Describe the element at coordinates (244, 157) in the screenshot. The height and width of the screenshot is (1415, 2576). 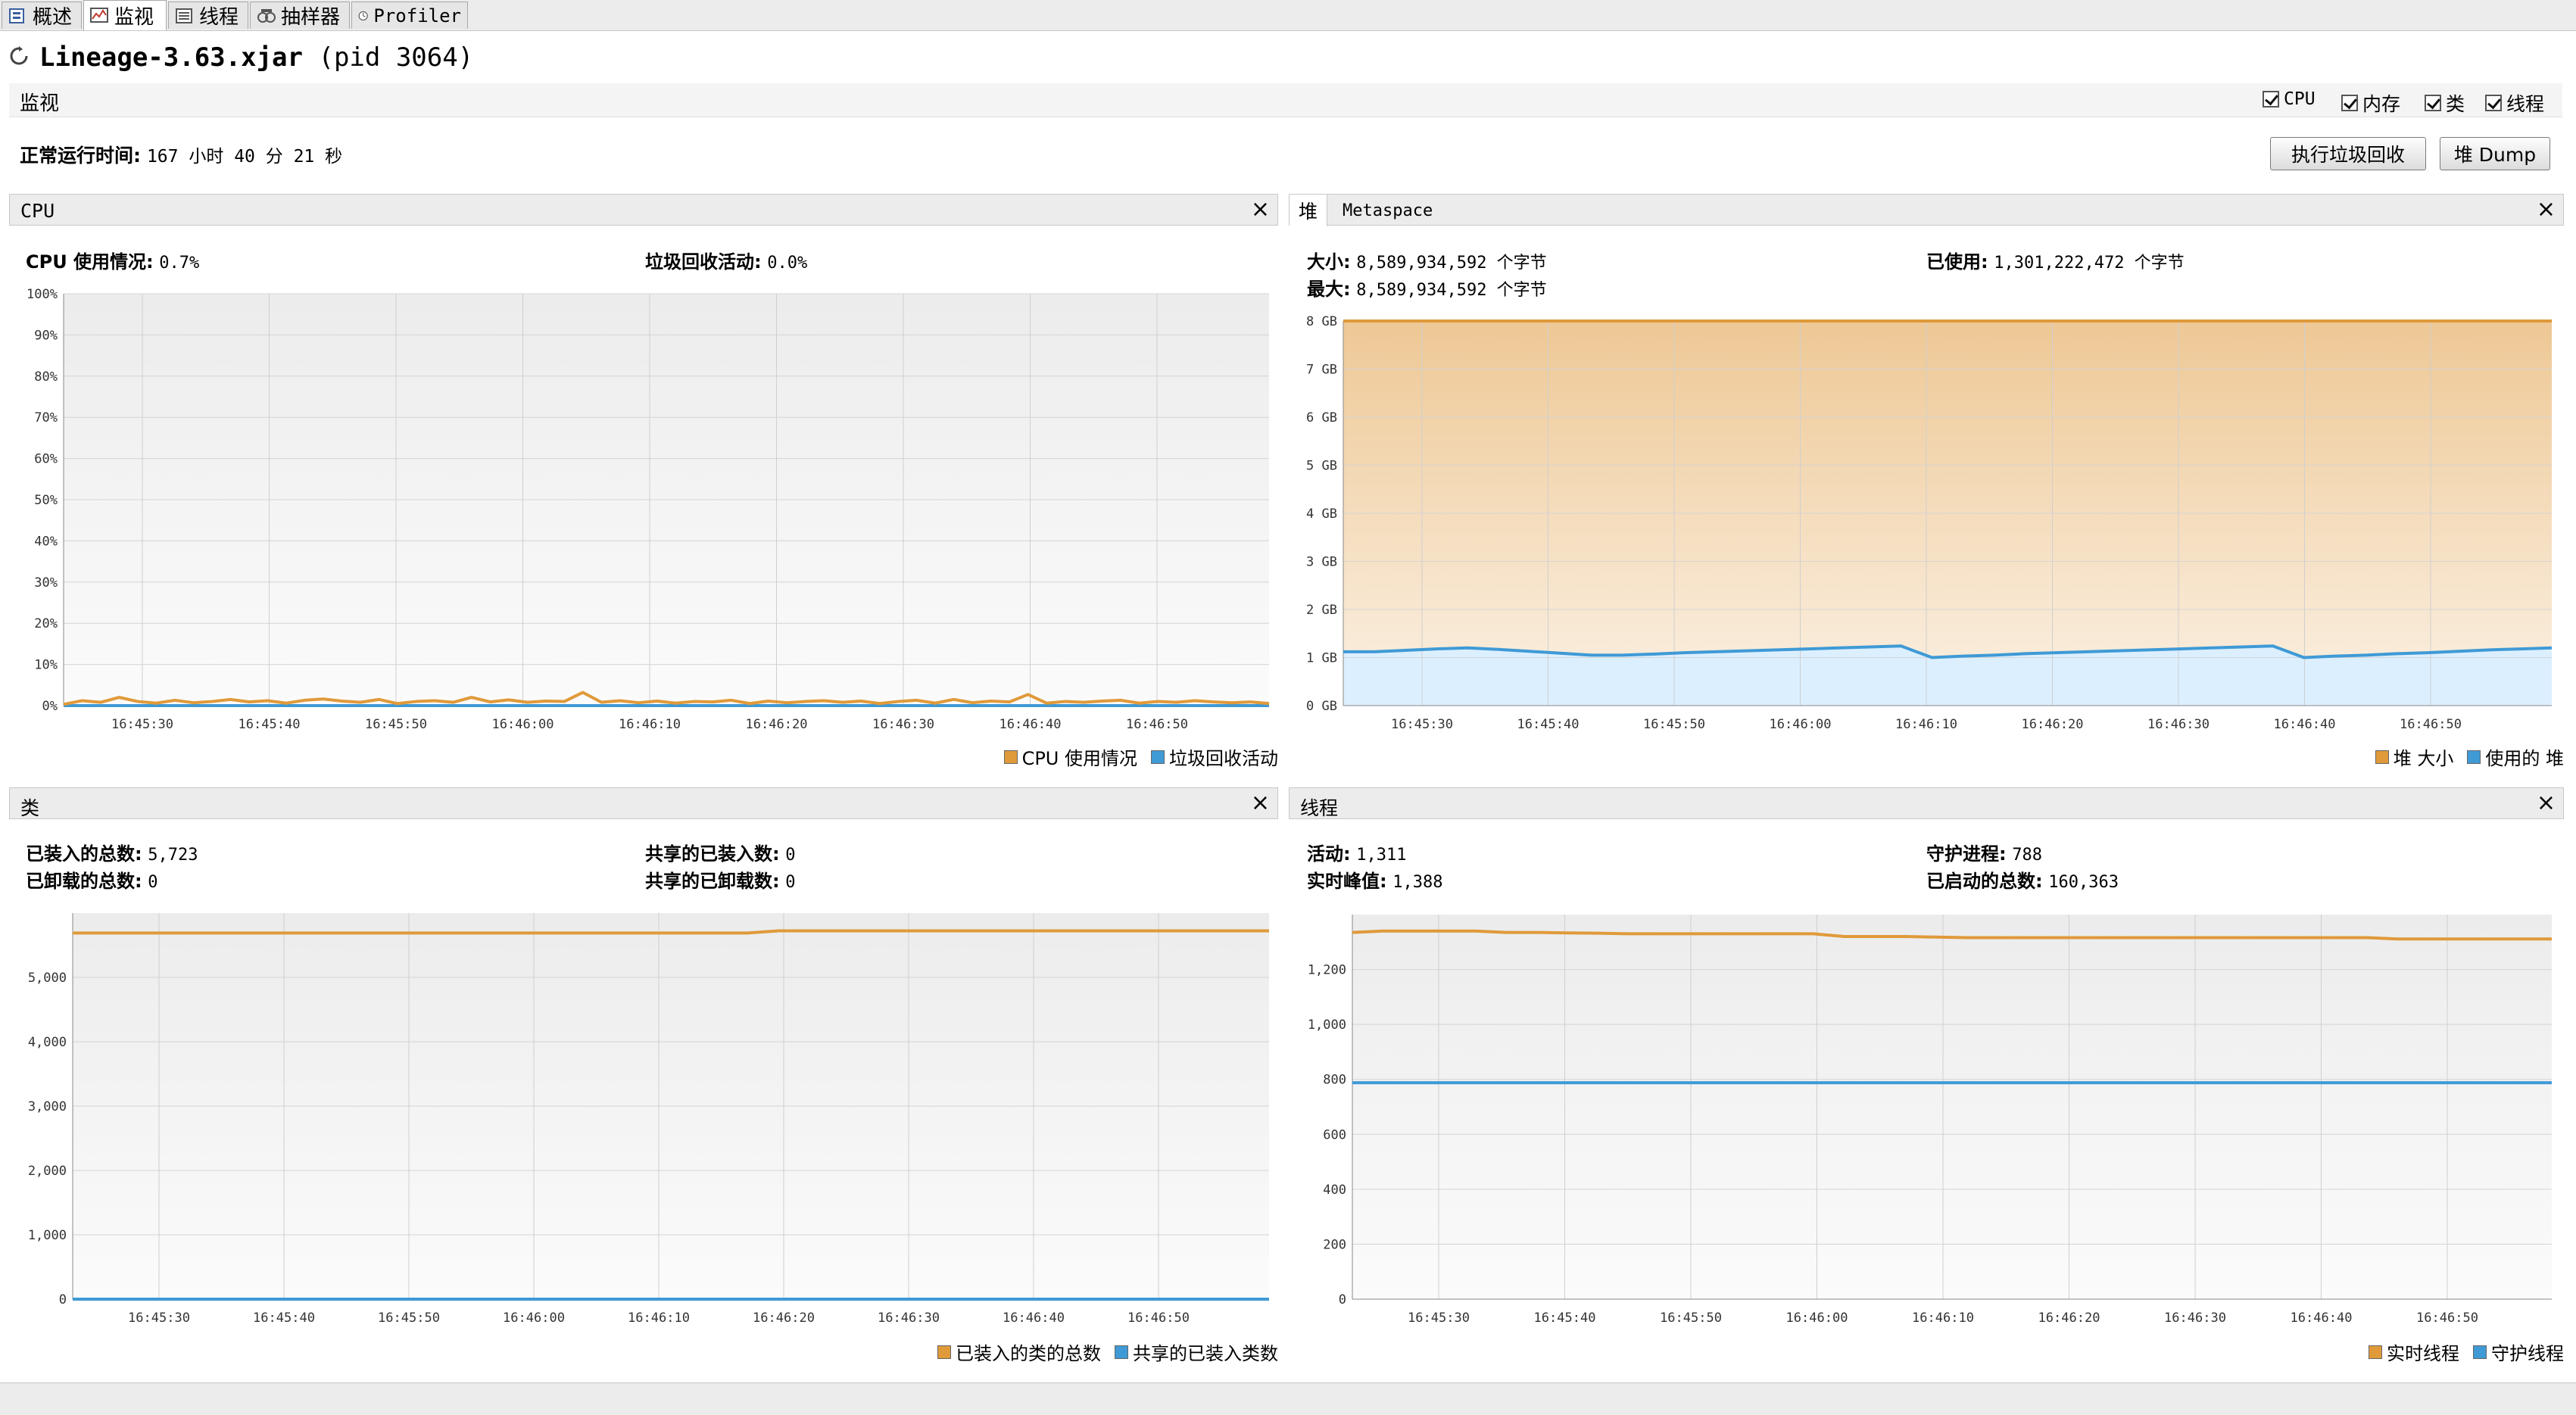
I see `uptime-value: 167 小时 40 分 21 秒` at that location.